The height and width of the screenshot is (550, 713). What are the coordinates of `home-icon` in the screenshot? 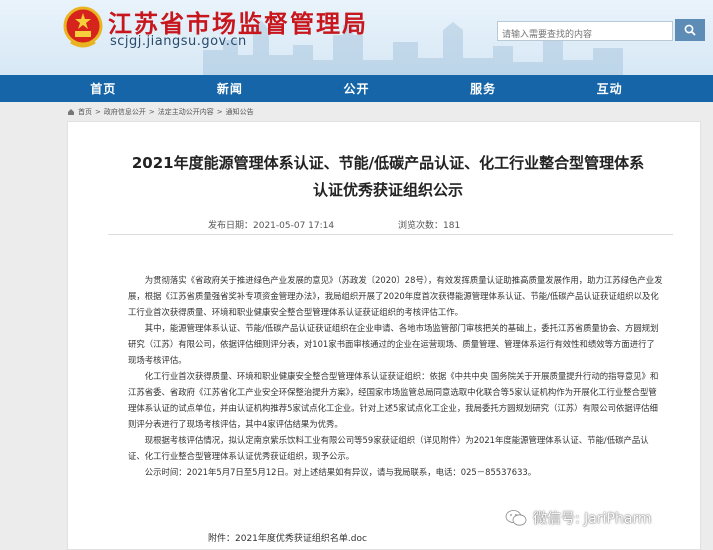 It's located at (71, 112).